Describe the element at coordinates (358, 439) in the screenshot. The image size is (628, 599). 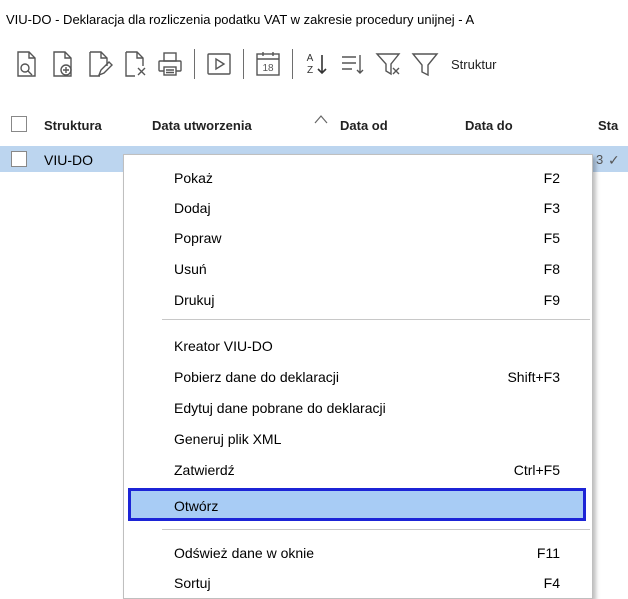
I see `menu-item-generate-xml: Generuj plik XML` at that location.